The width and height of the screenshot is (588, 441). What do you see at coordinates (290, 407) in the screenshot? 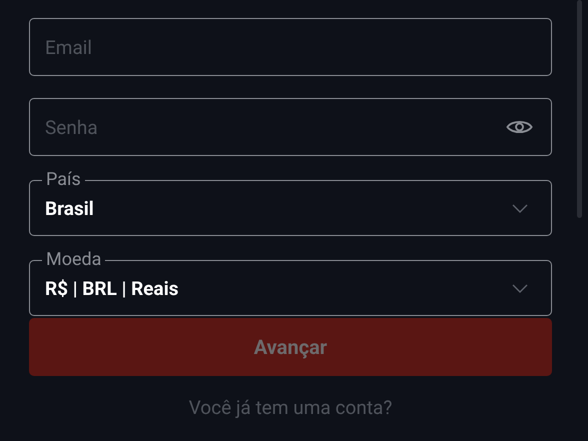
I see `login-prompt-text: Você já tem uma conta?` at bounding box center [290, 407].